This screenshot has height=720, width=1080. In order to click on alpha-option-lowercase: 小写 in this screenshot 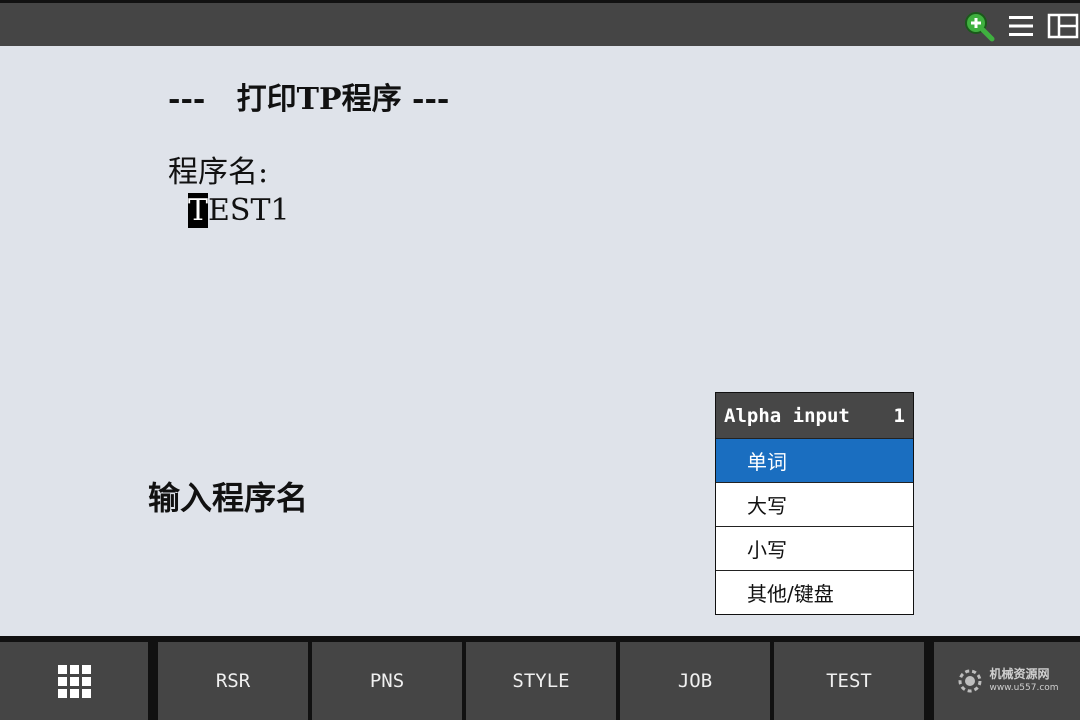, I will do `click(814, 548)`.